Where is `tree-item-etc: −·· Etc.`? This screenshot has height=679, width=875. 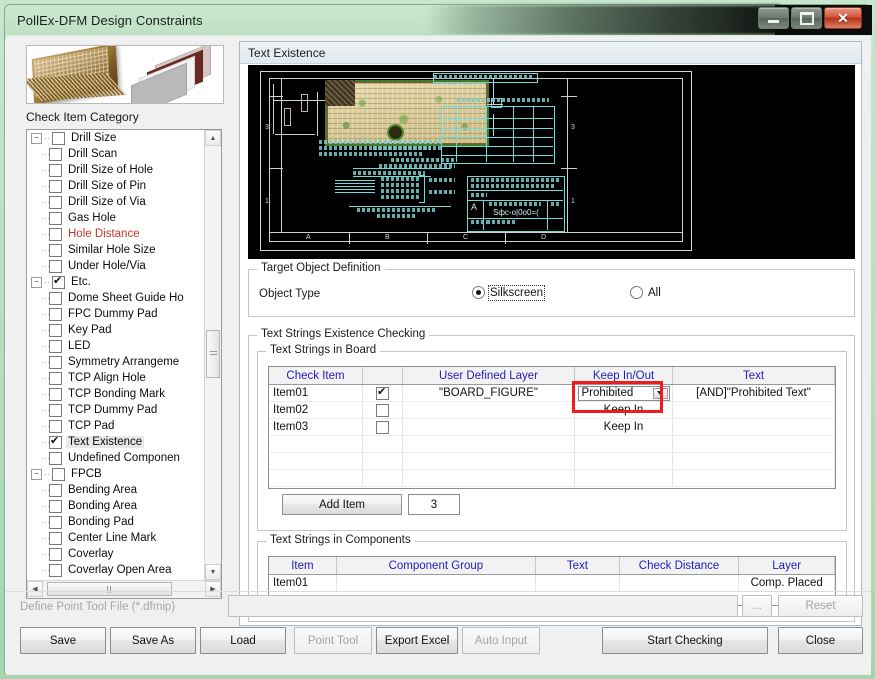
tree-item-etc: −·· Etc. is located at coordinates (115, 282).